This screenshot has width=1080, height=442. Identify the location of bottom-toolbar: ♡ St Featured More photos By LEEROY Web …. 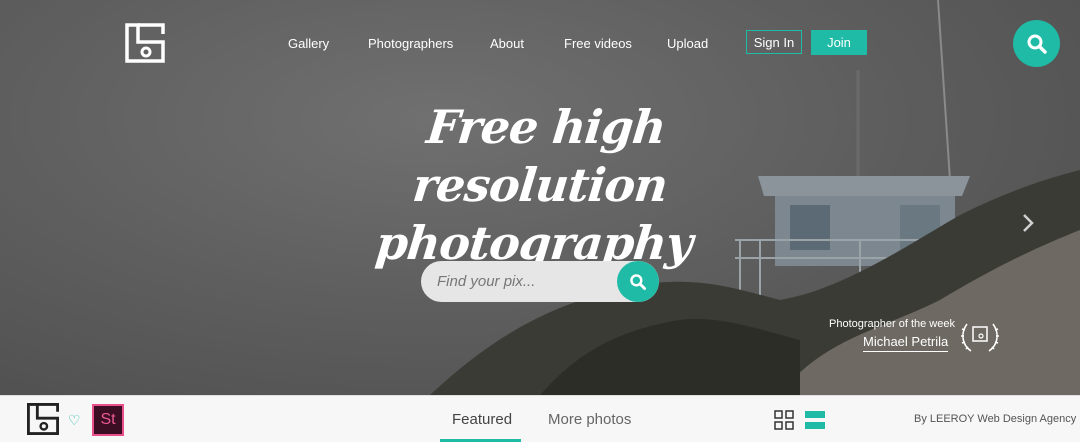
(540, 418).